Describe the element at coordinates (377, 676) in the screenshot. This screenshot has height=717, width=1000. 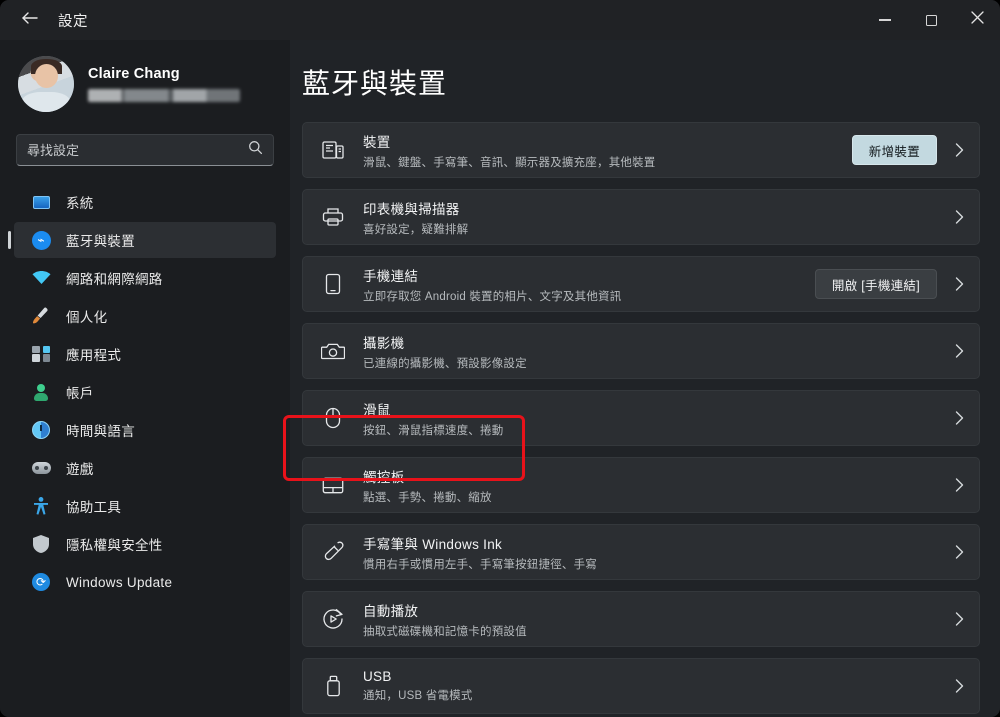
I see `card-title: USB` at that location.